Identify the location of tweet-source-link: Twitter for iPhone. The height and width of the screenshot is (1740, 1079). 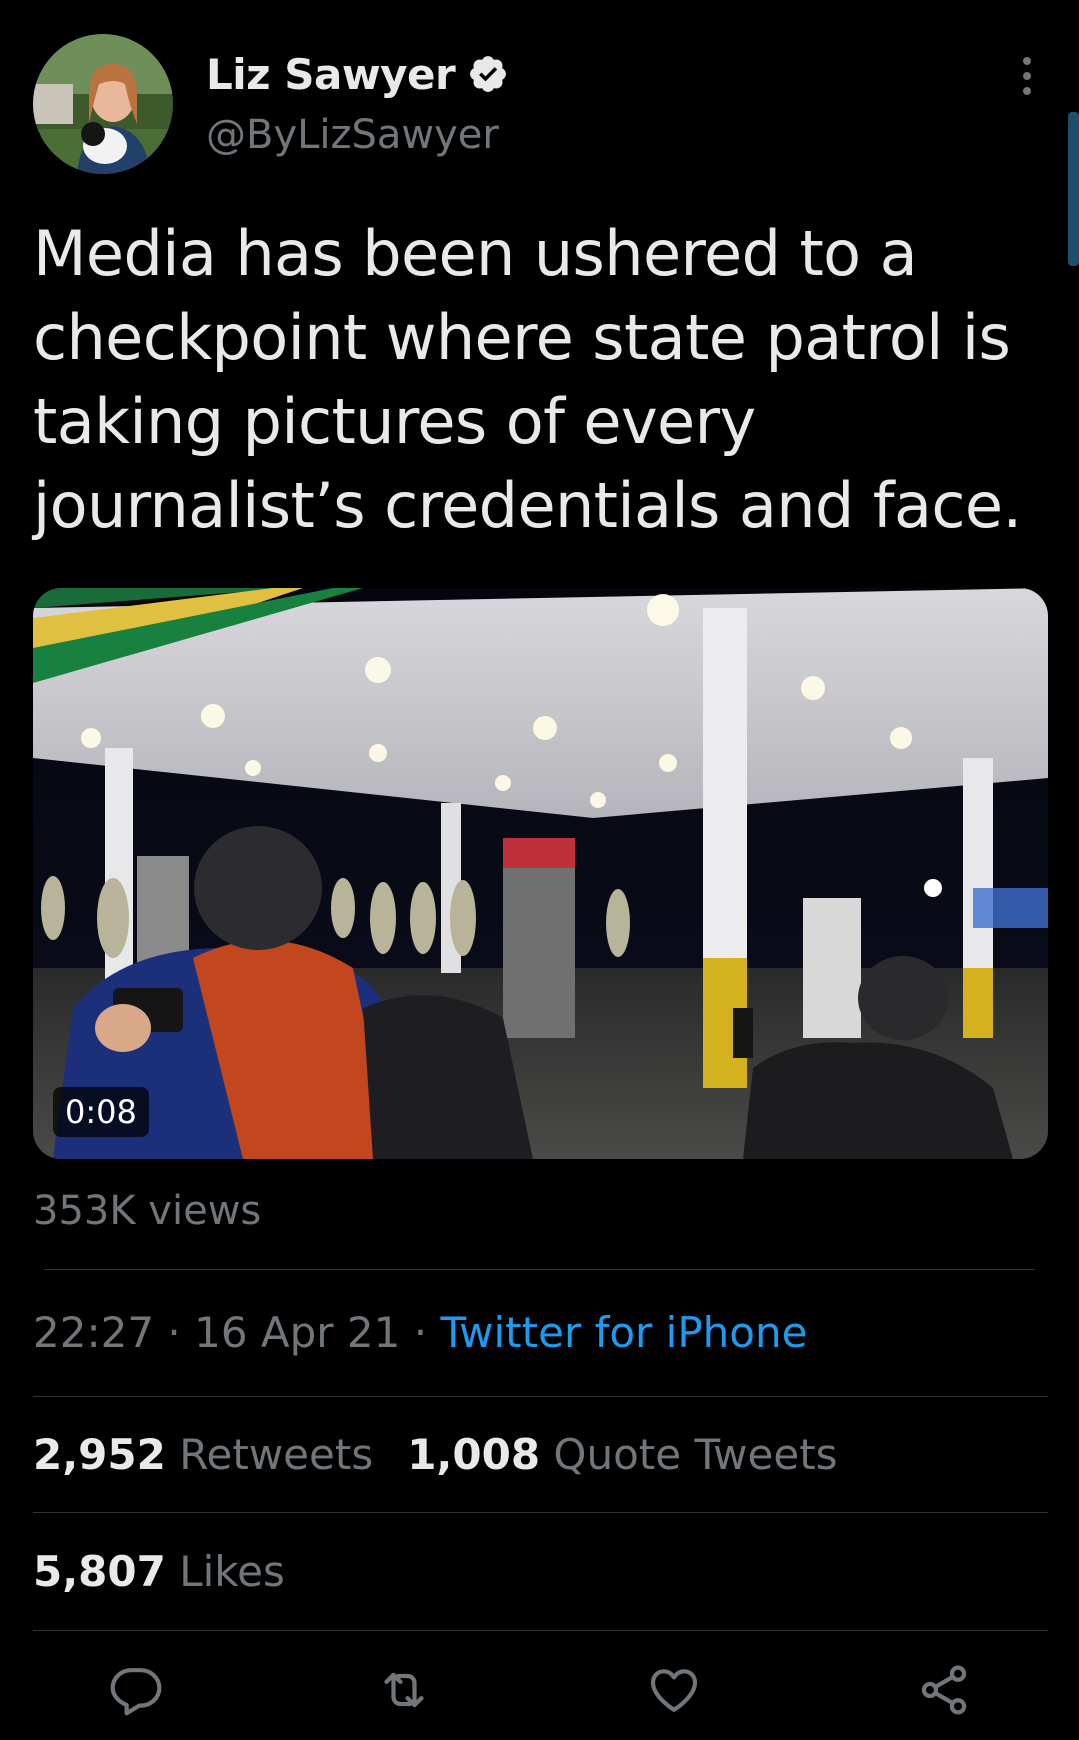
(623, 1332).